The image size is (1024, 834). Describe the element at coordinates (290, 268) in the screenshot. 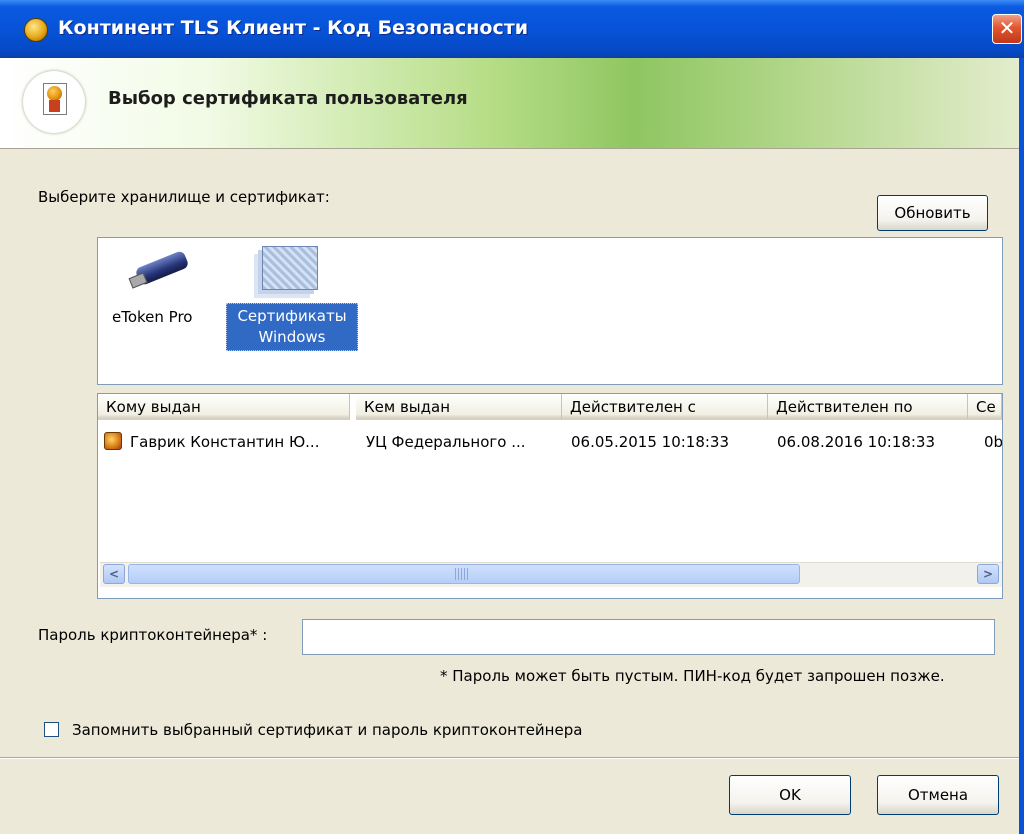

I see `windows-certificates-icon` at that location.